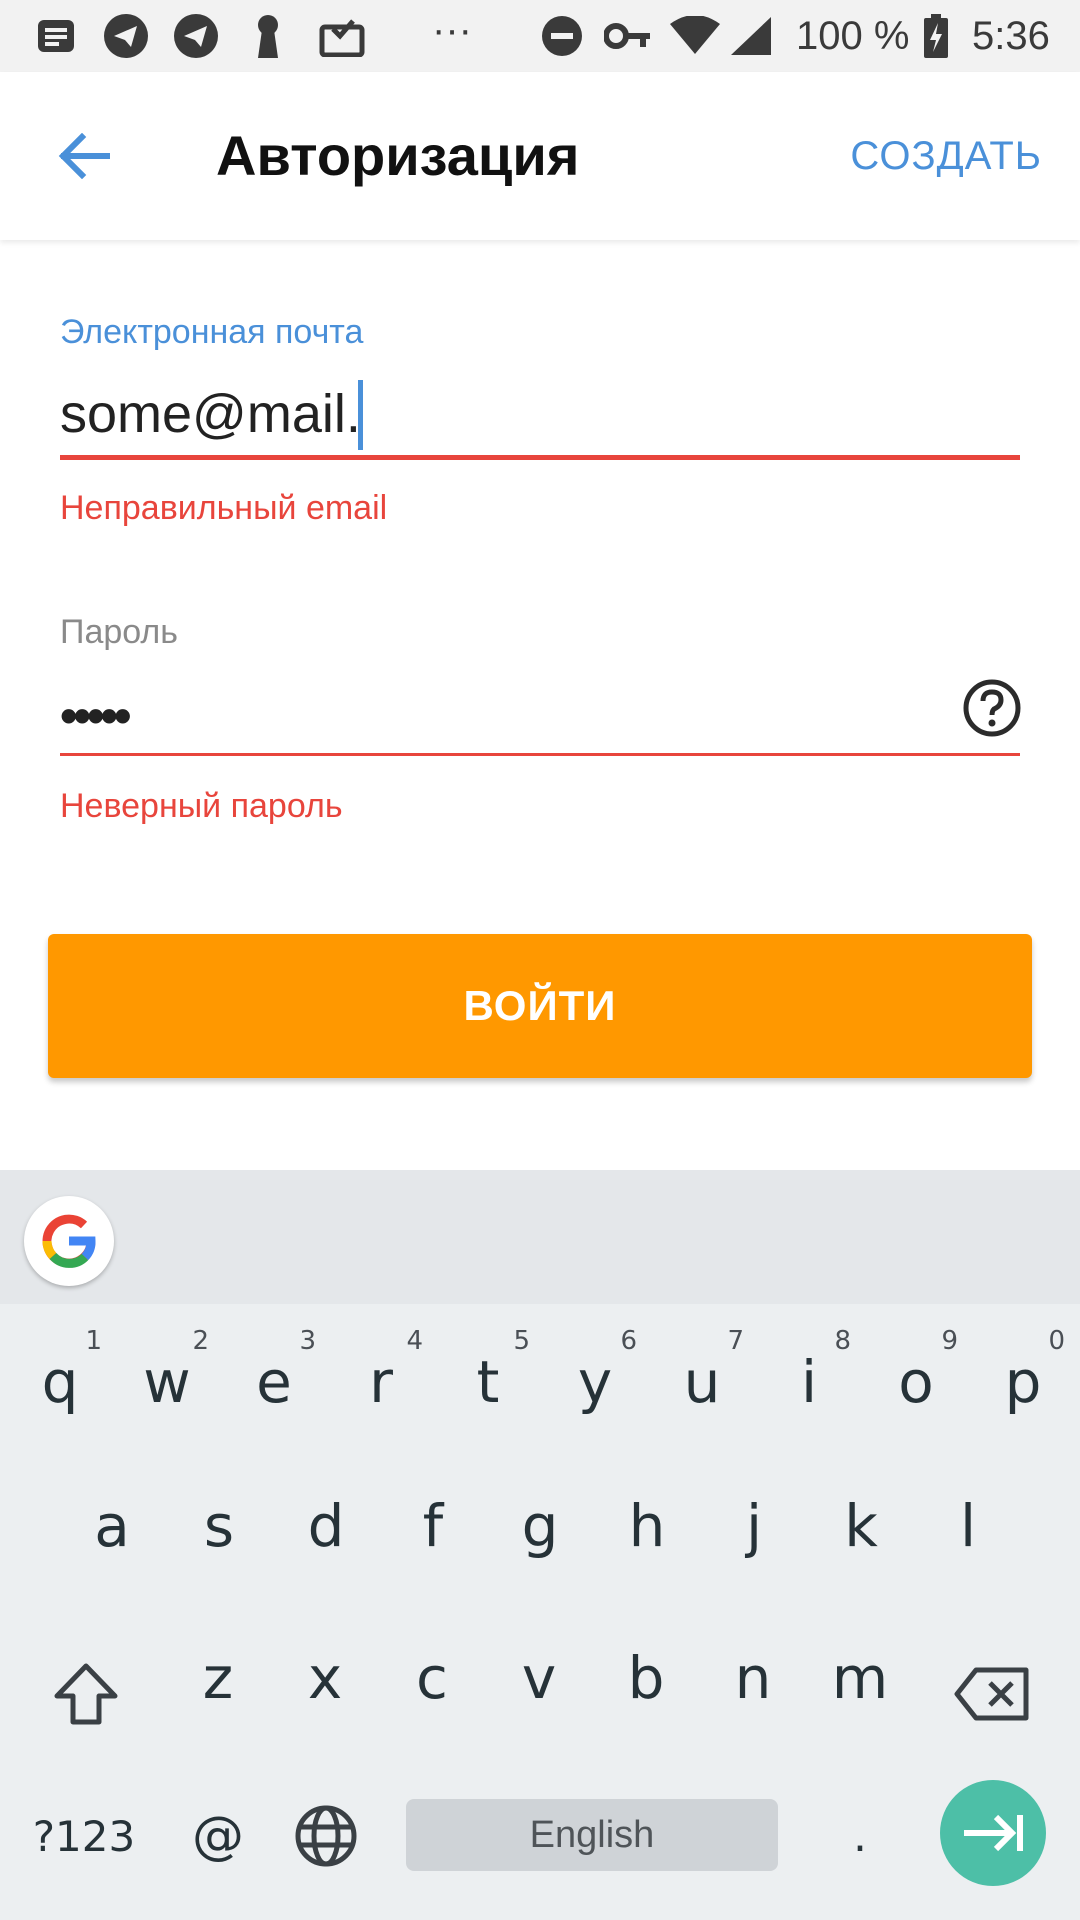 This screenshot has height=1920, width=1080. What do you see at coordinates (167, 1382) in the screenshot?
I see `key-label: w` at bounding box center [167, 1382].